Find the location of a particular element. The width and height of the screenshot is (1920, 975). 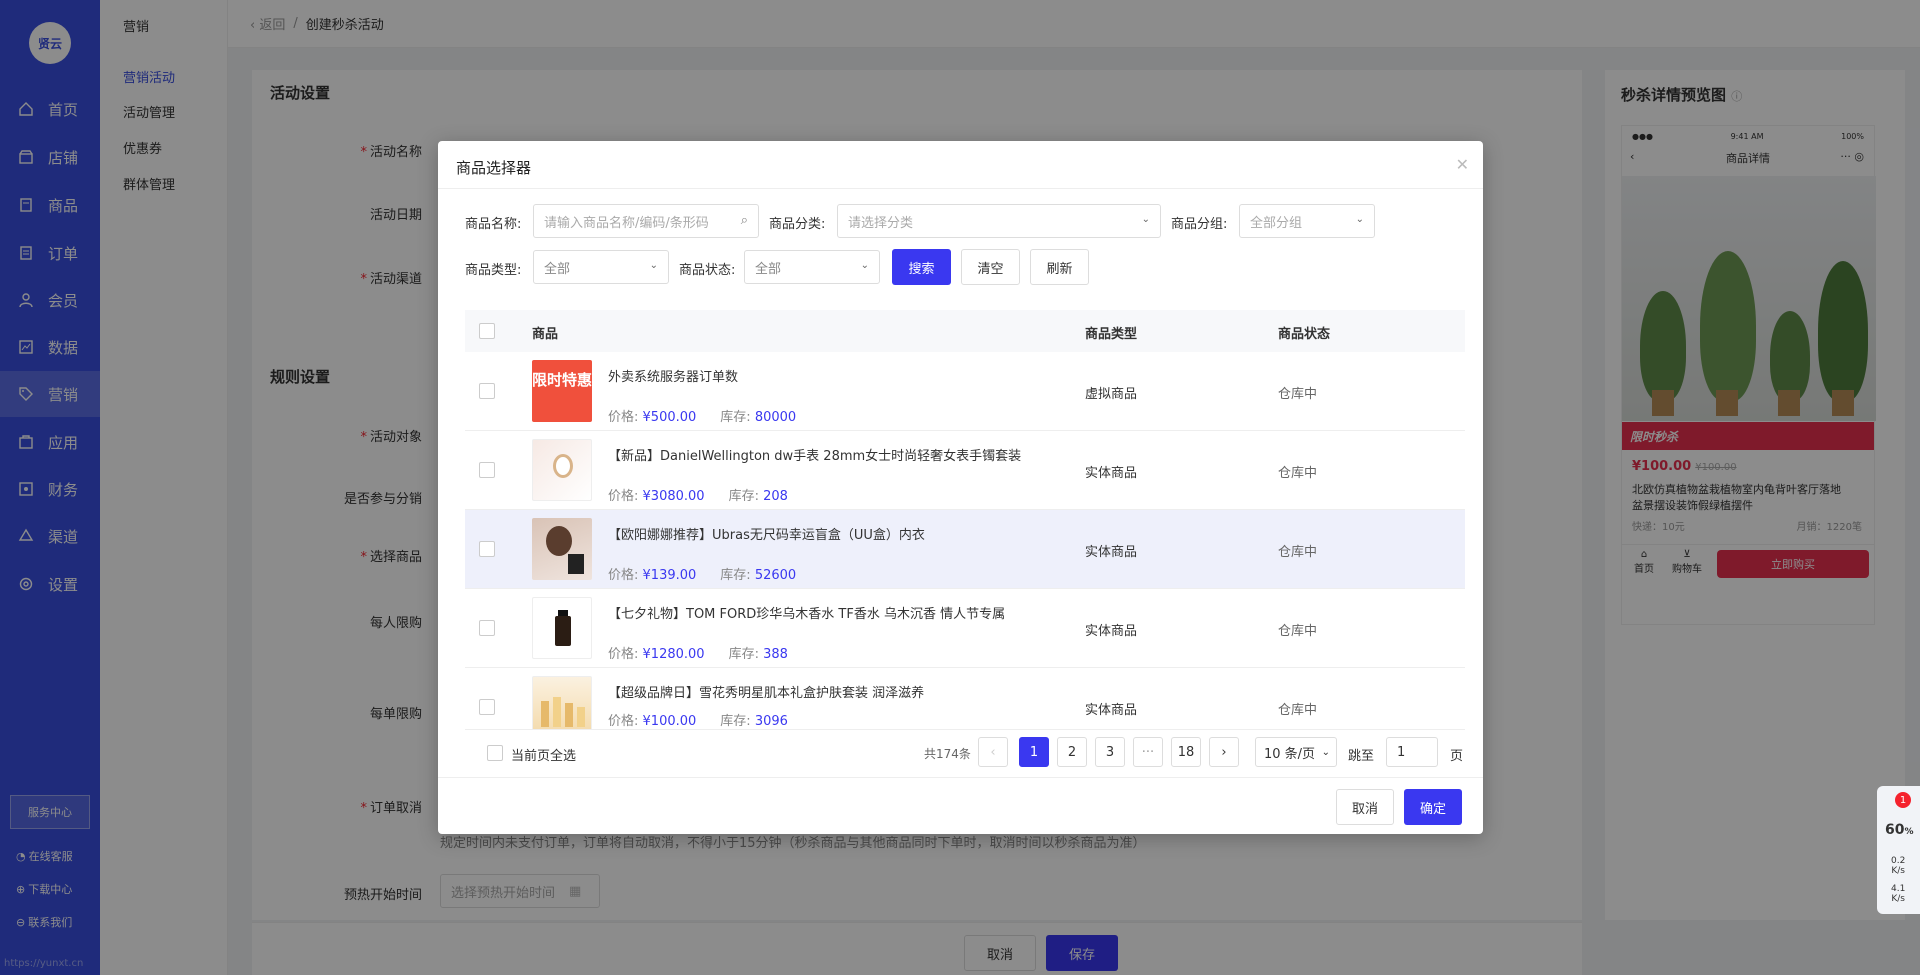

product-thumbnail: 限时特惠 is located at coordinates (562, 391).